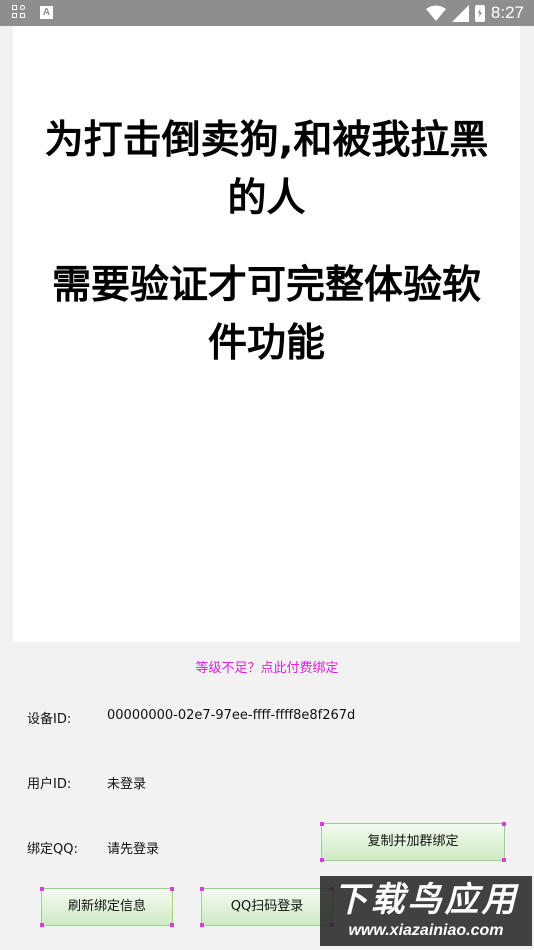  I want to click on refresh-binding-button: 刷新绑定信息, so click(107, 907).